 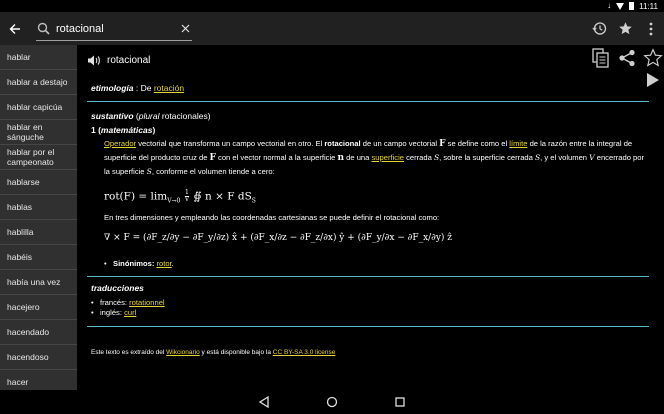 I want to click on translation-lang: francés:, so click(x=114, y=302).